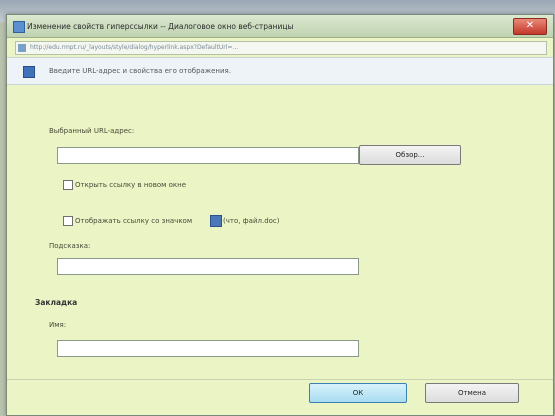 Image resolution: width=555 pixels, height=416 pixels. Describe the element at coordinates (208, 155) in the screenshot. I see `url-input` at that location.